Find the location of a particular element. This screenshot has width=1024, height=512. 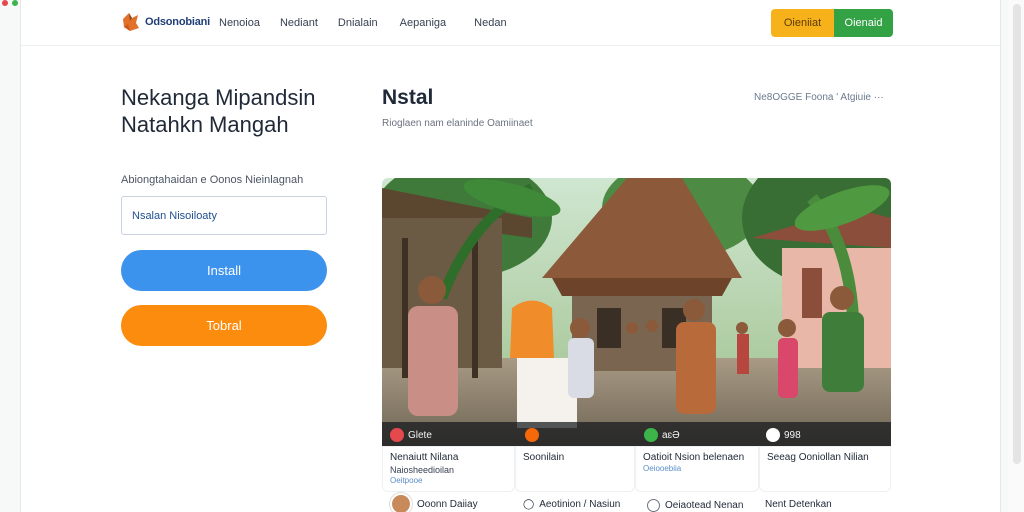

main-nav: Nenoioa Nediant Dnialain Aepaniga Nedan is located at coordinates (363, 23).